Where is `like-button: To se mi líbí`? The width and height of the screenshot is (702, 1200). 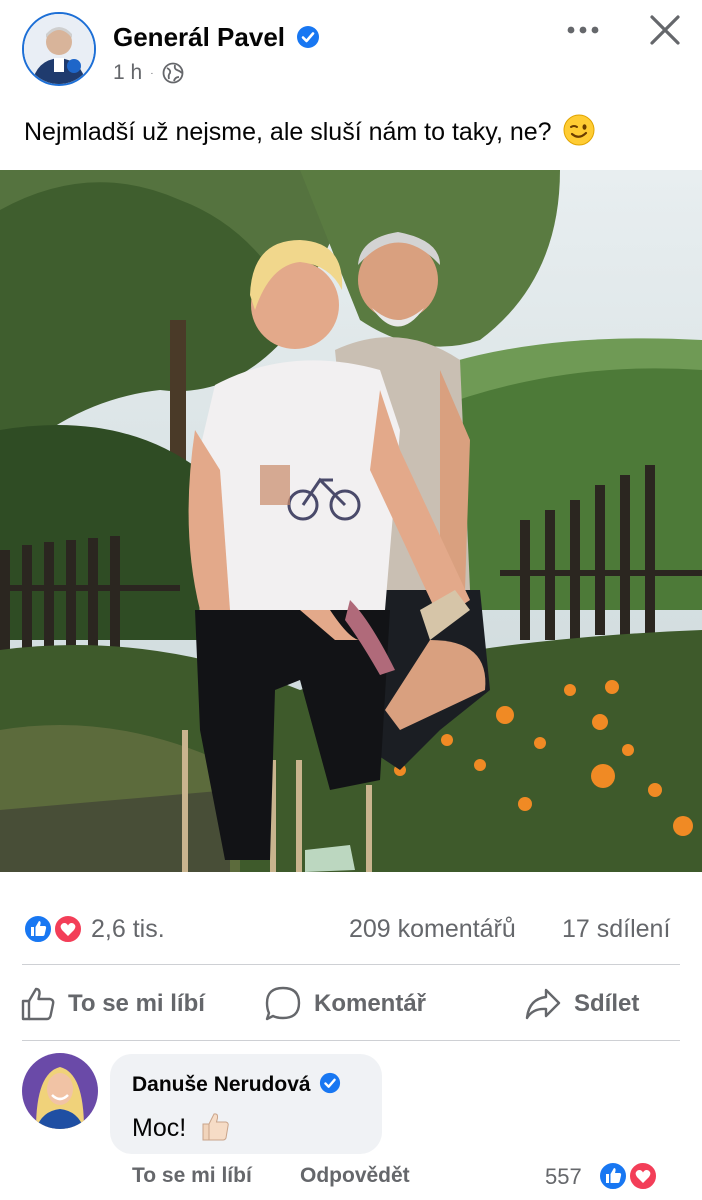 like-button: To se mi líbí is located at coordinates (112, 1004).